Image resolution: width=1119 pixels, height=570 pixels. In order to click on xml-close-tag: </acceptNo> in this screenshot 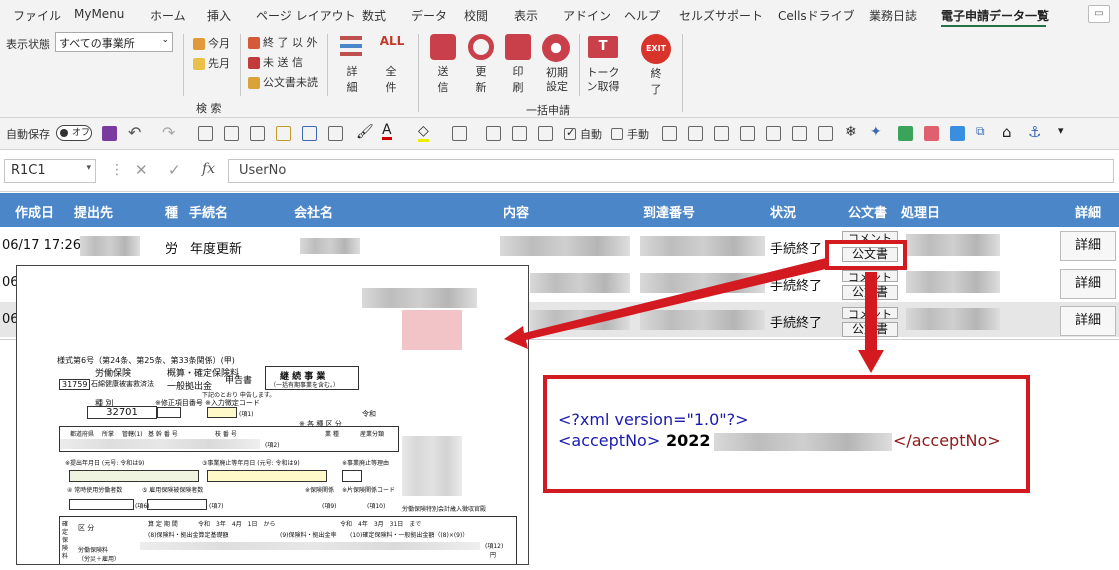, I will do `click(947, 440)`.